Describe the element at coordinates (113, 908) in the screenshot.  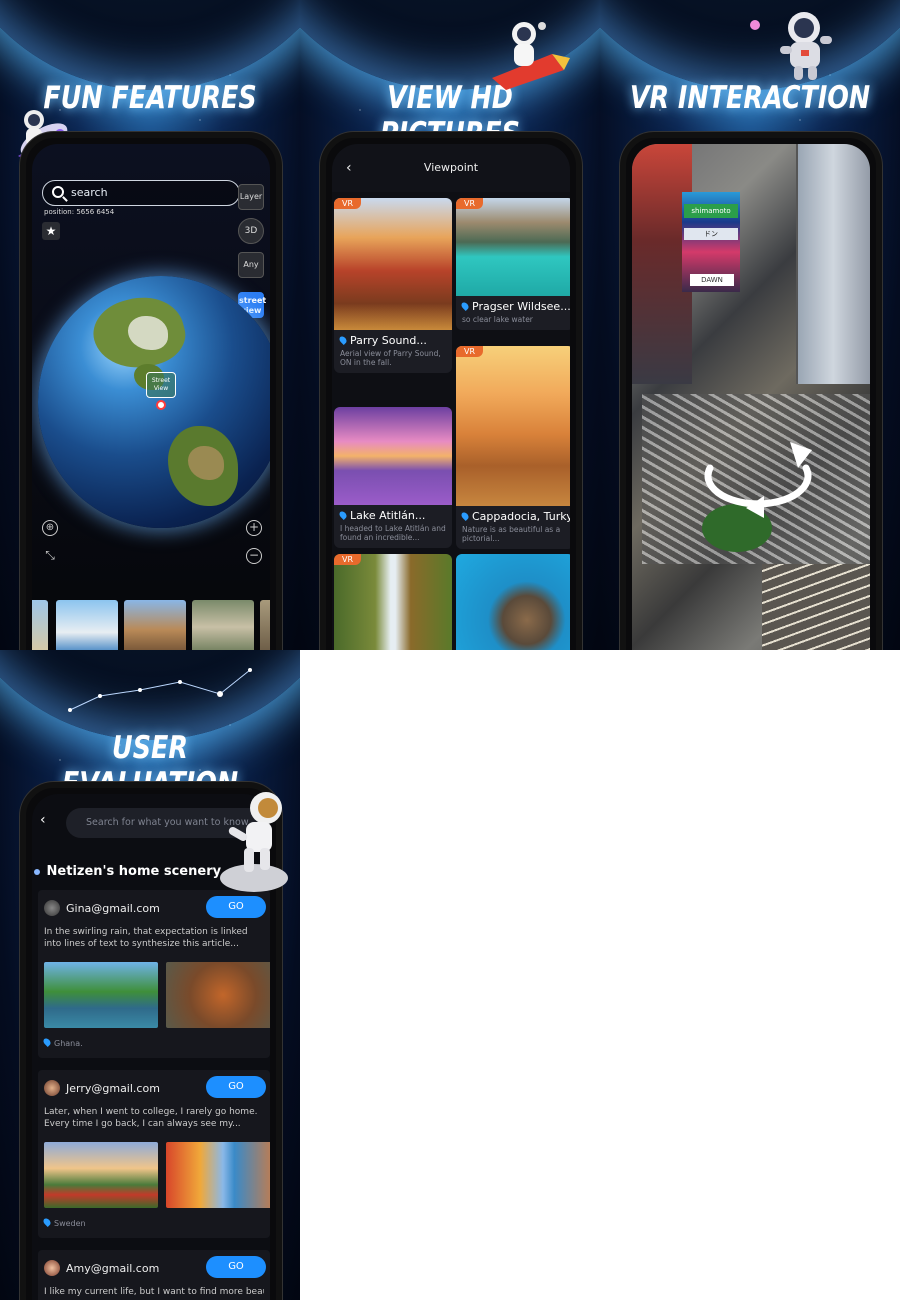
I see `user-email: Gina@gmail.com` at that location.